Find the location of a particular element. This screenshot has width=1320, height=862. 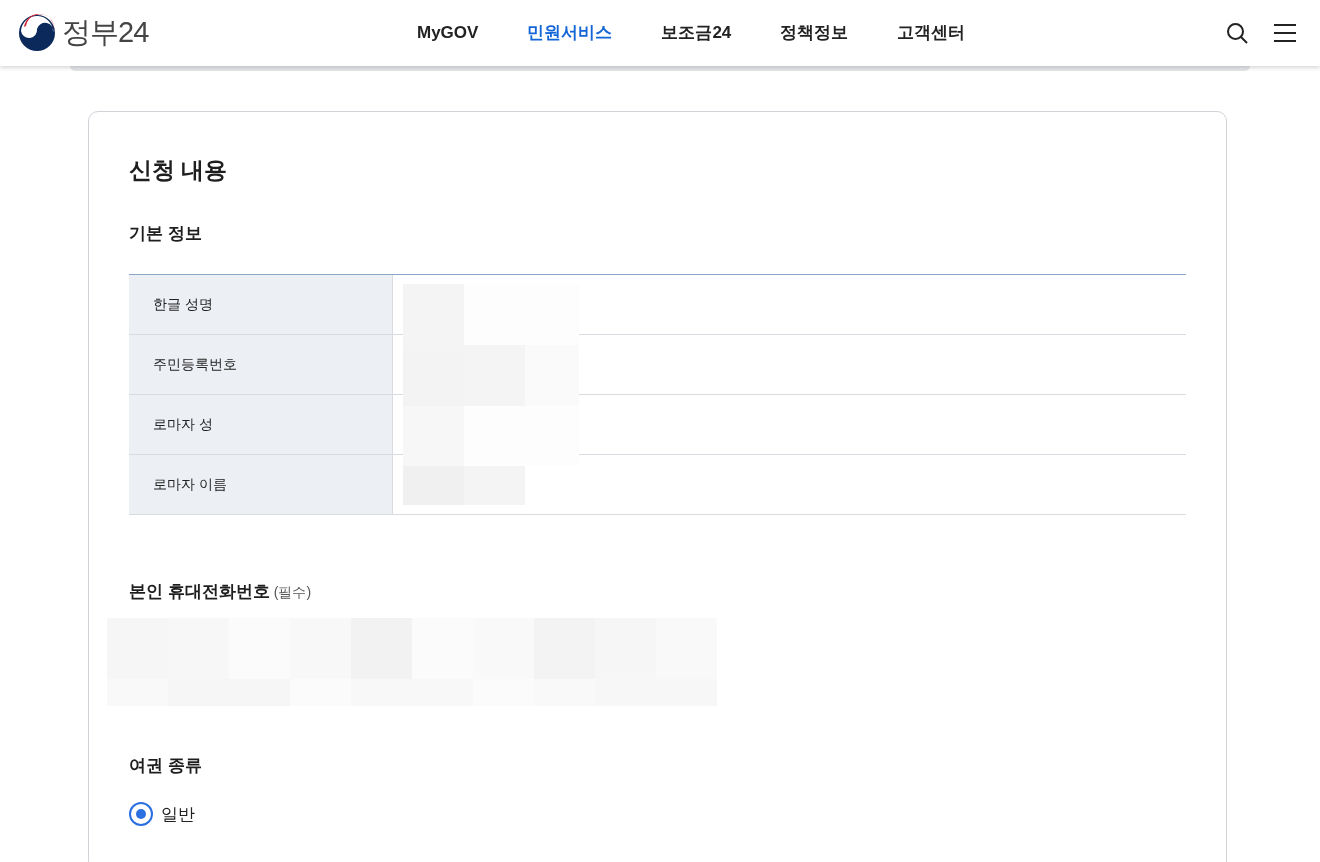

row-label: 한글 성명 is located at coordinates (183, 304).